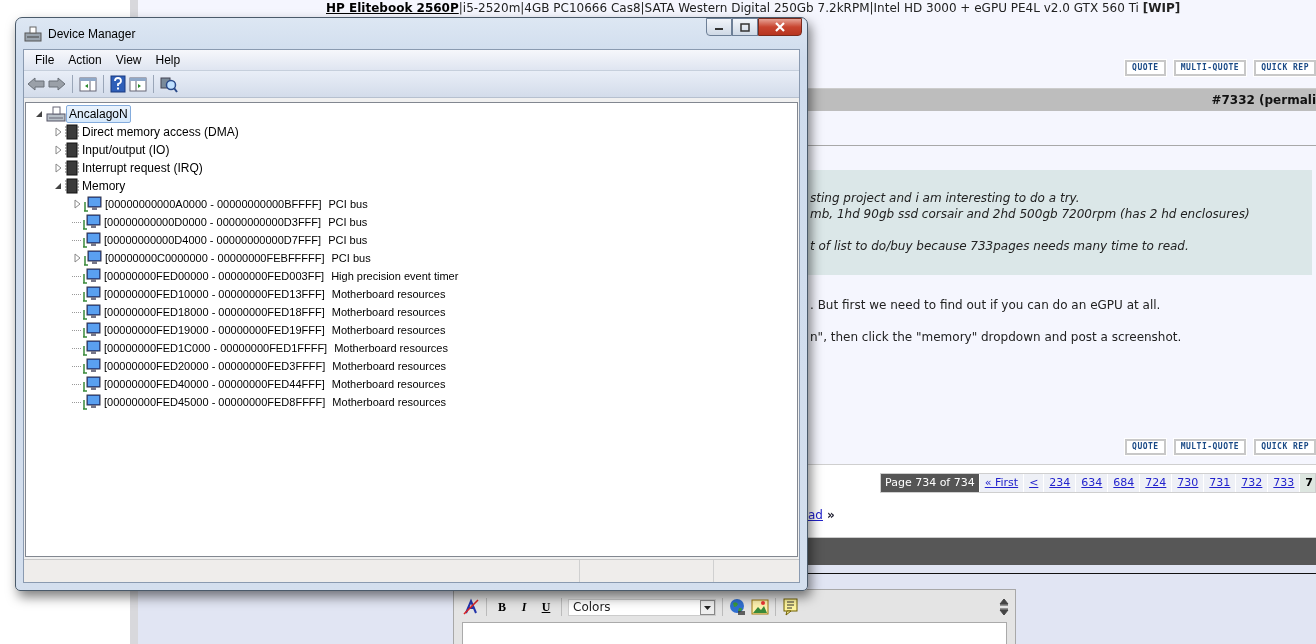 This screenshot has height=644, width=1316. What do you see at coordinates (734, 633) in the screenshot?
I see `message-input-field` at bounding box center [734, 633].